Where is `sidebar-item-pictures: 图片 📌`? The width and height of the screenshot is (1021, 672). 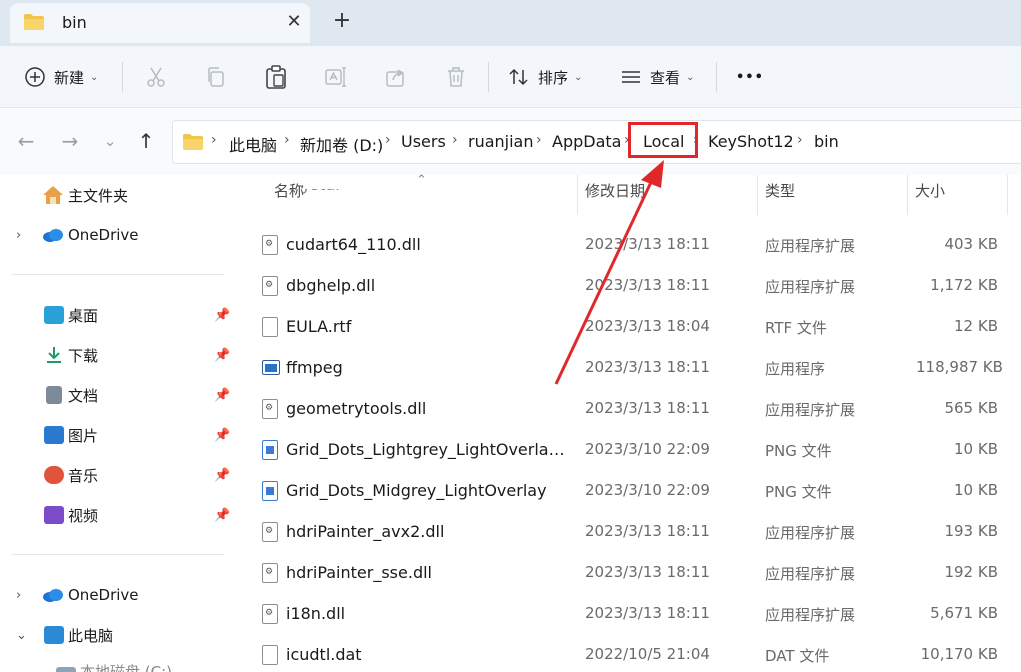 sidebar-item-pictures: 图片 📌 is located at coordinates (118, 435).